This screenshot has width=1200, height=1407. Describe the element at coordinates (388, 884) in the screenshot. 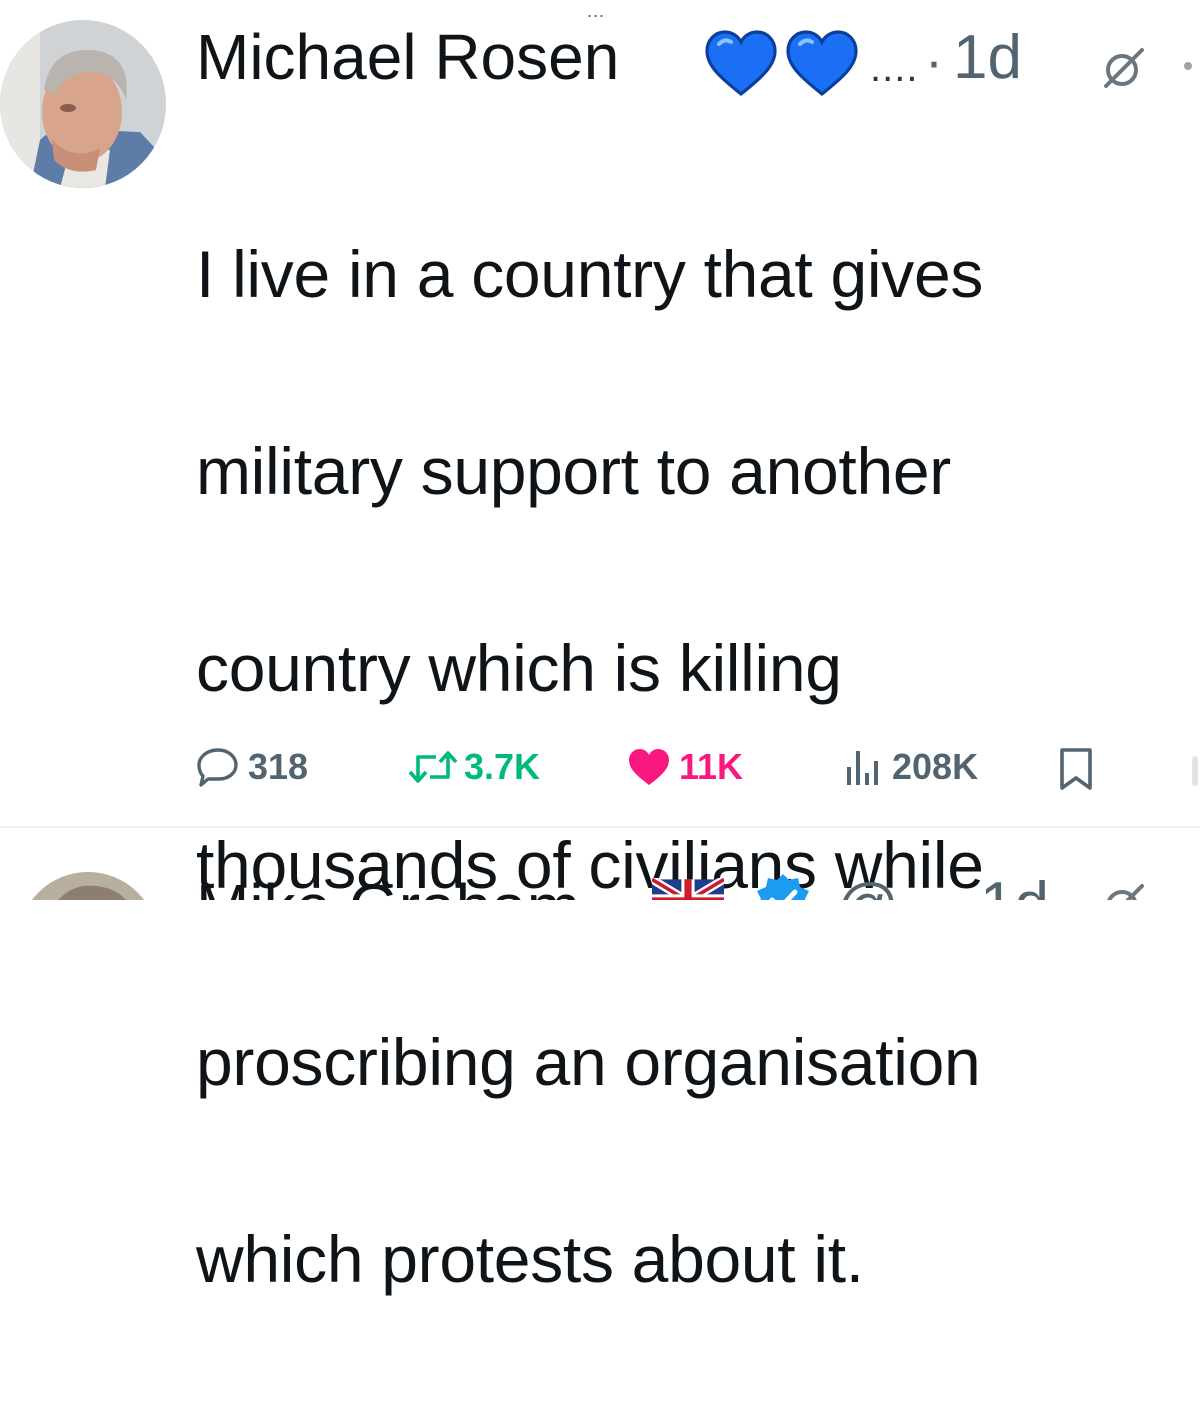

I see `author-name: Mike Graham` at that location.